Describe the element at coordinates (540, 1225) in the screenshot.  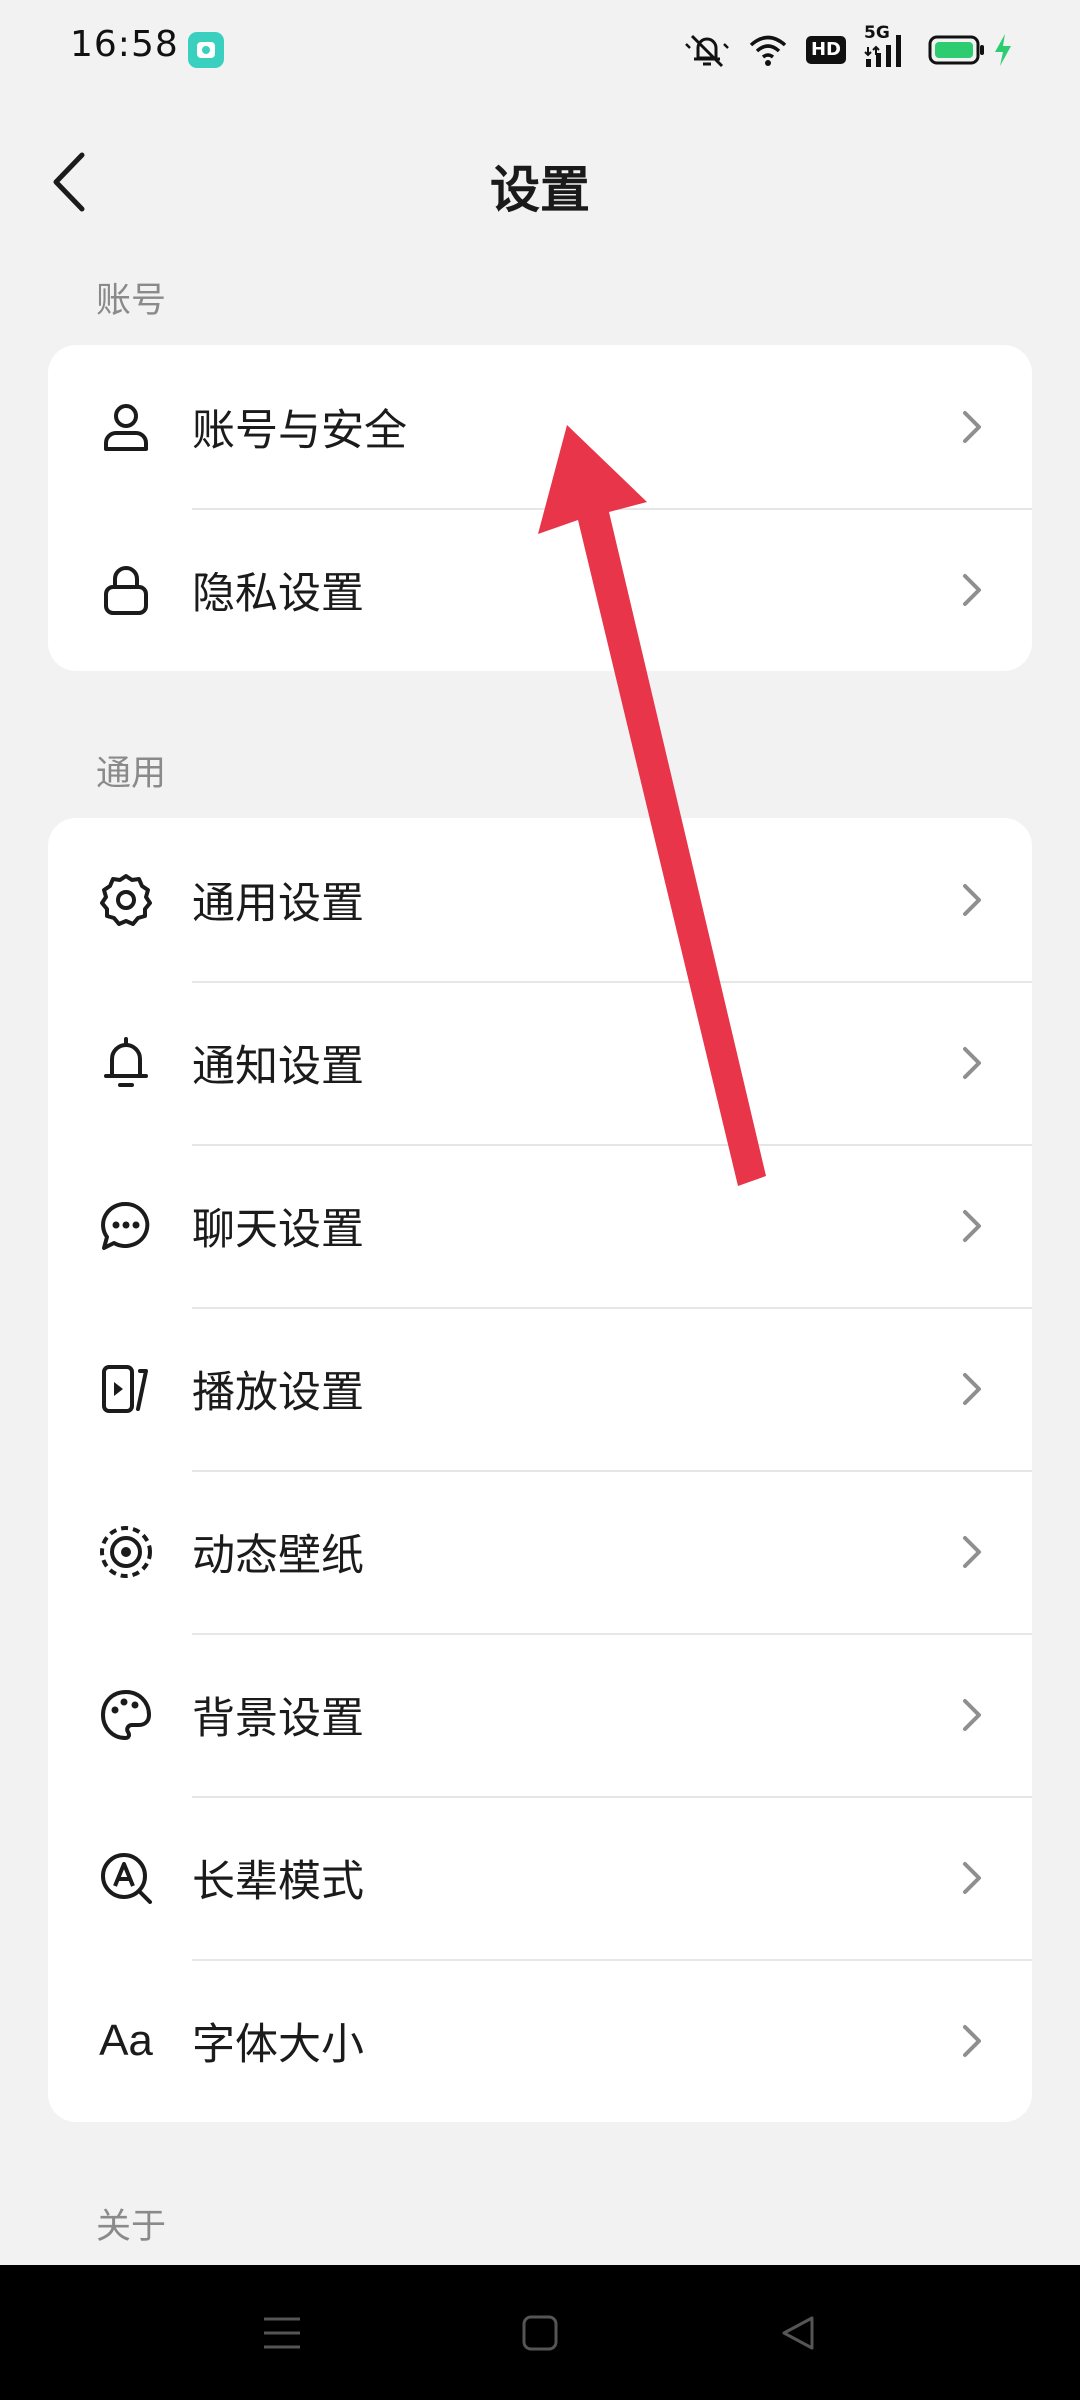
I see `settings-item-chat: 聊天设置` at that location.